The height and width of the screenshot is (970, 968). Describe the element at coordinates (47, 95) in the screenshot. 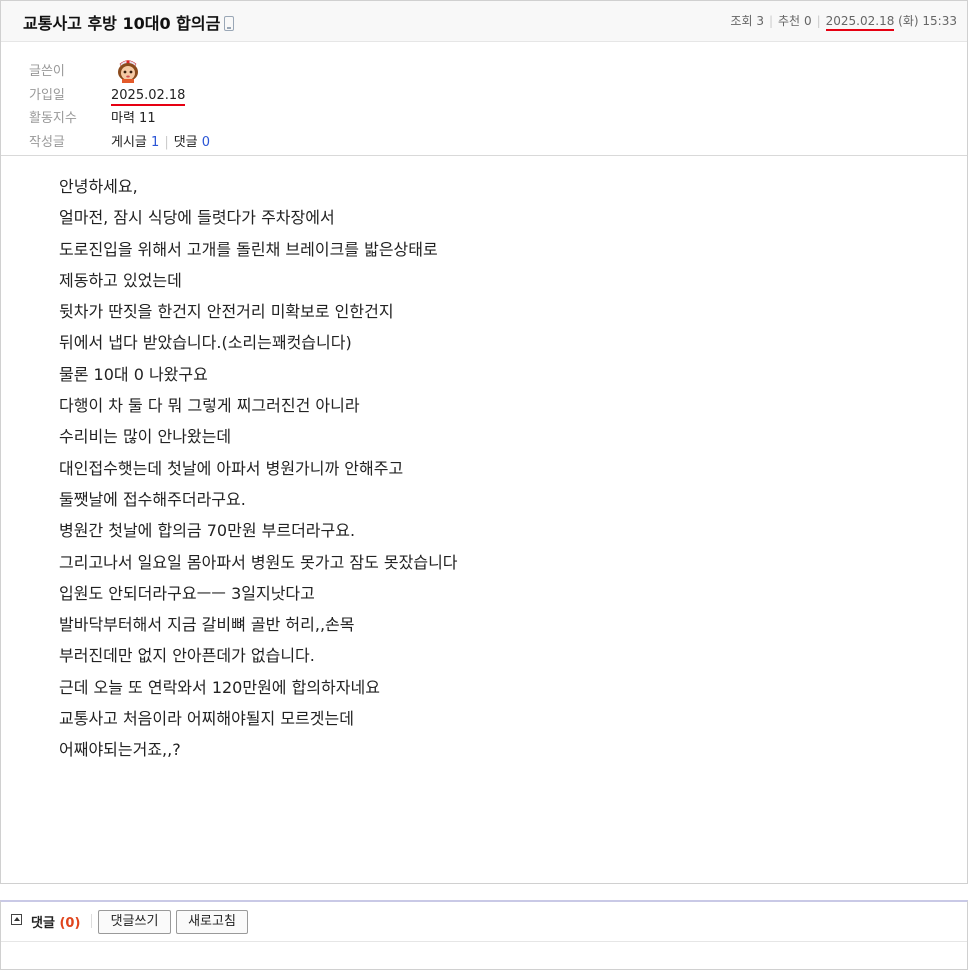

I see `joined-label: 가입일` at that location.